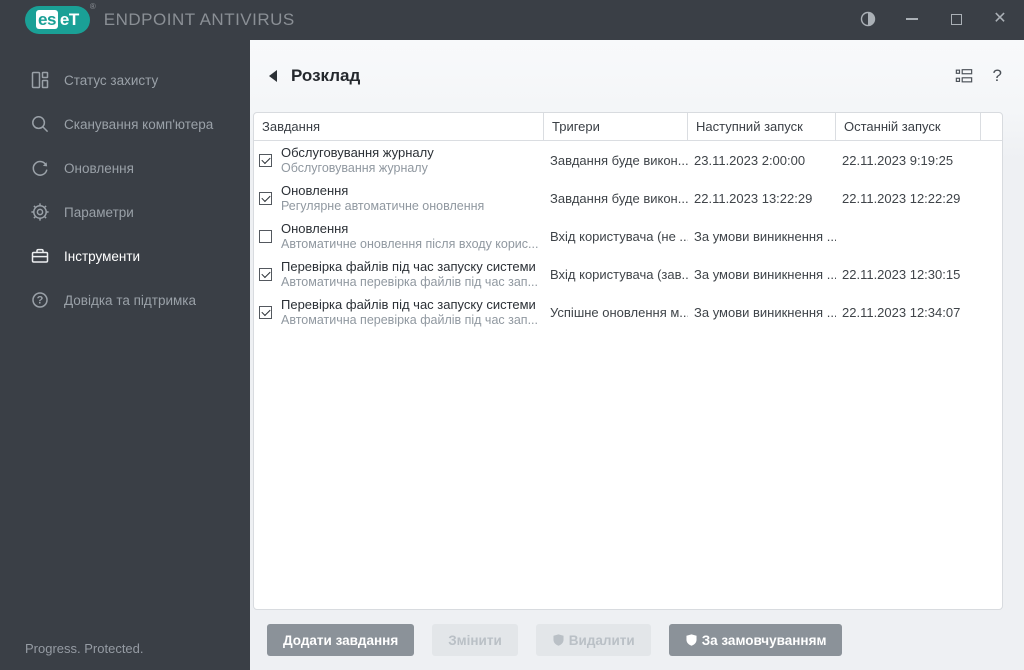  What do you see at coordinates (69, 19) in the screenshot?
I see `logo-text-right: eT` at bounding box center [69, 19].